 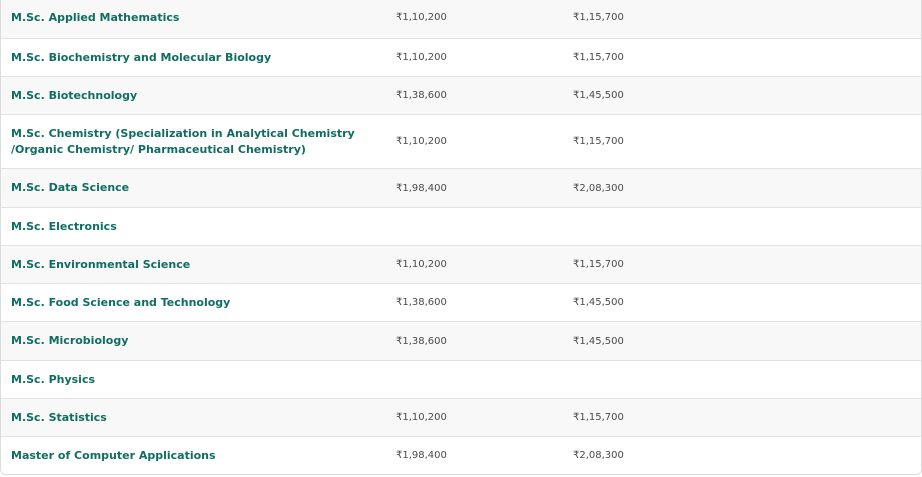 I want to click on table-row: M.Sc. Physics, so click(x=461, y=379).